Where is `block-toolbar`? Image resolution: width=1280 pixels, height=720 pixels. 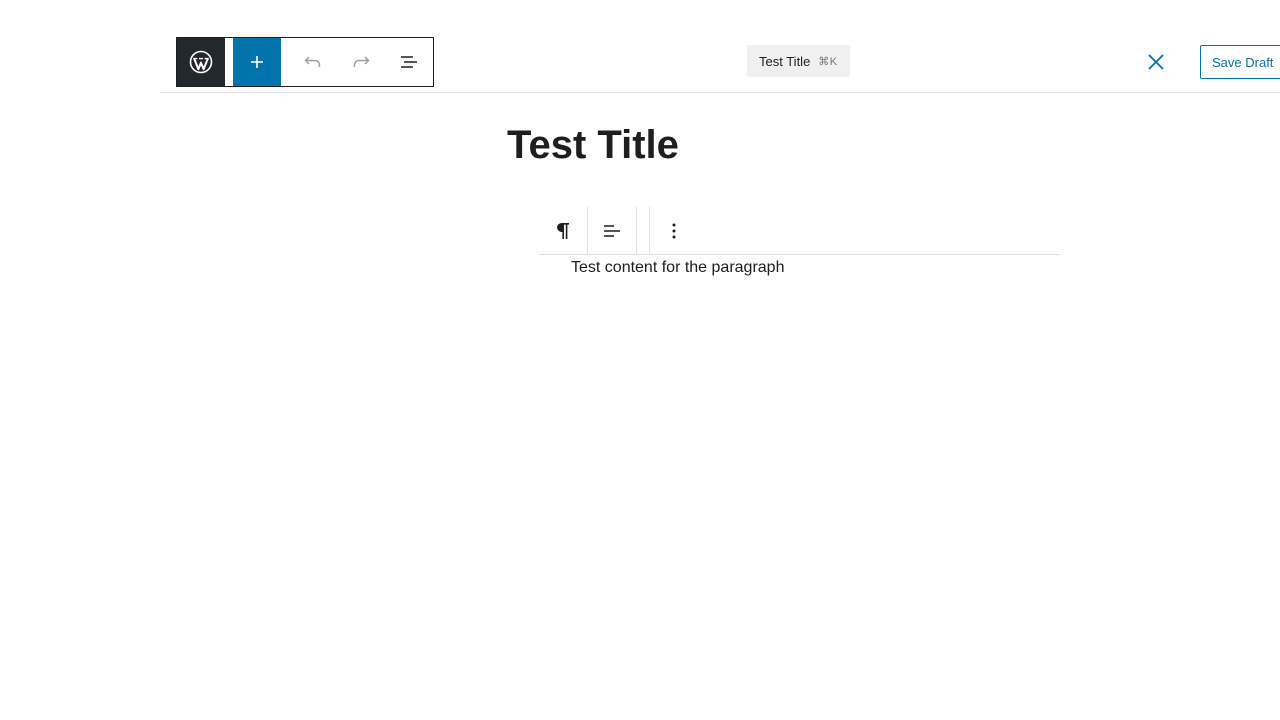
block-toolbar is located at coordinates (799, 231).